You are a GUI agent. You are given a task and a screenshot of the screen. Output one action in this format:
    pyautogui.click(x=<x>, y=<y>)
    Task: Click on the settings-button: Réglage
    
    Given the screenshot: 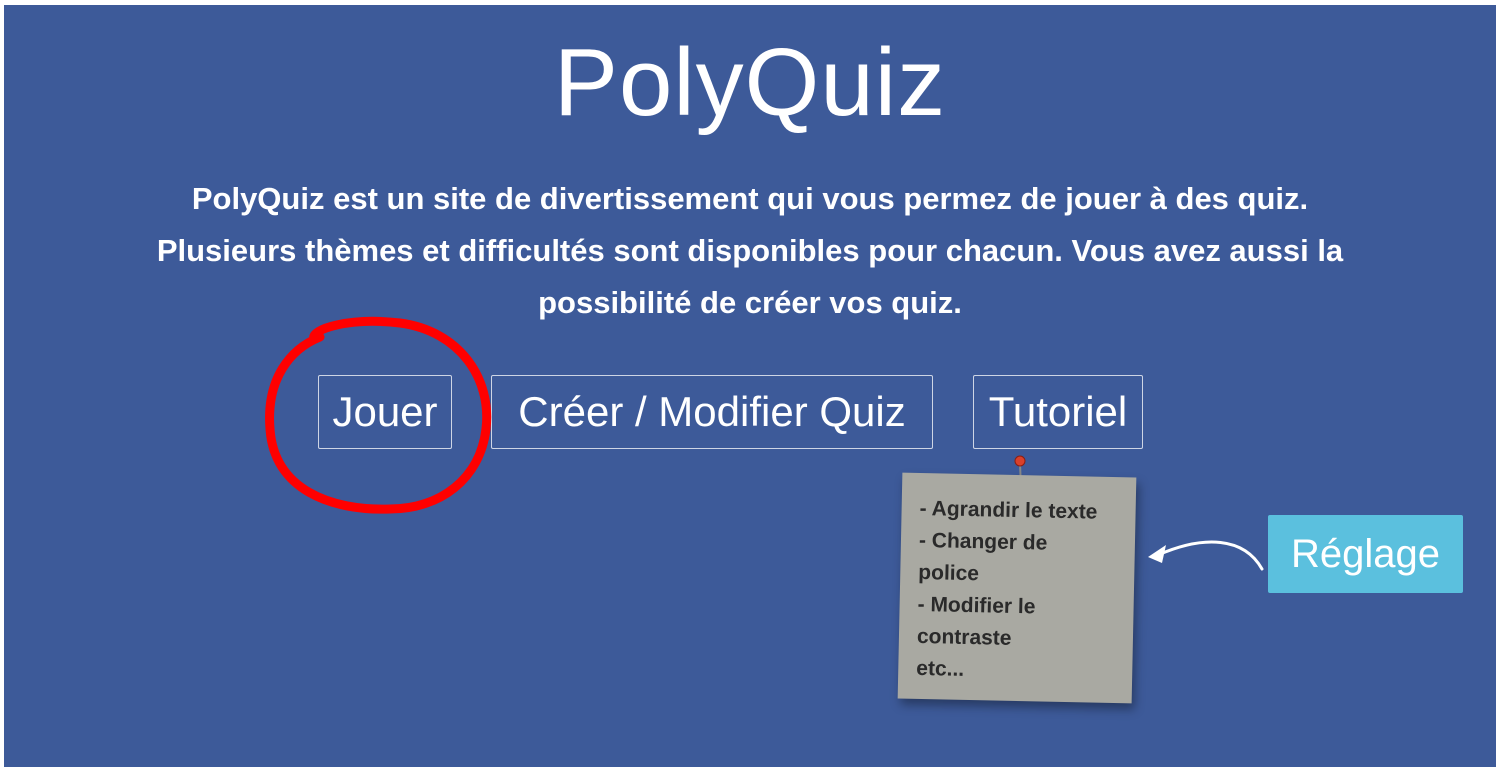 What is the action you would take?
    pyautogui.click(x=1365, y=554)
    